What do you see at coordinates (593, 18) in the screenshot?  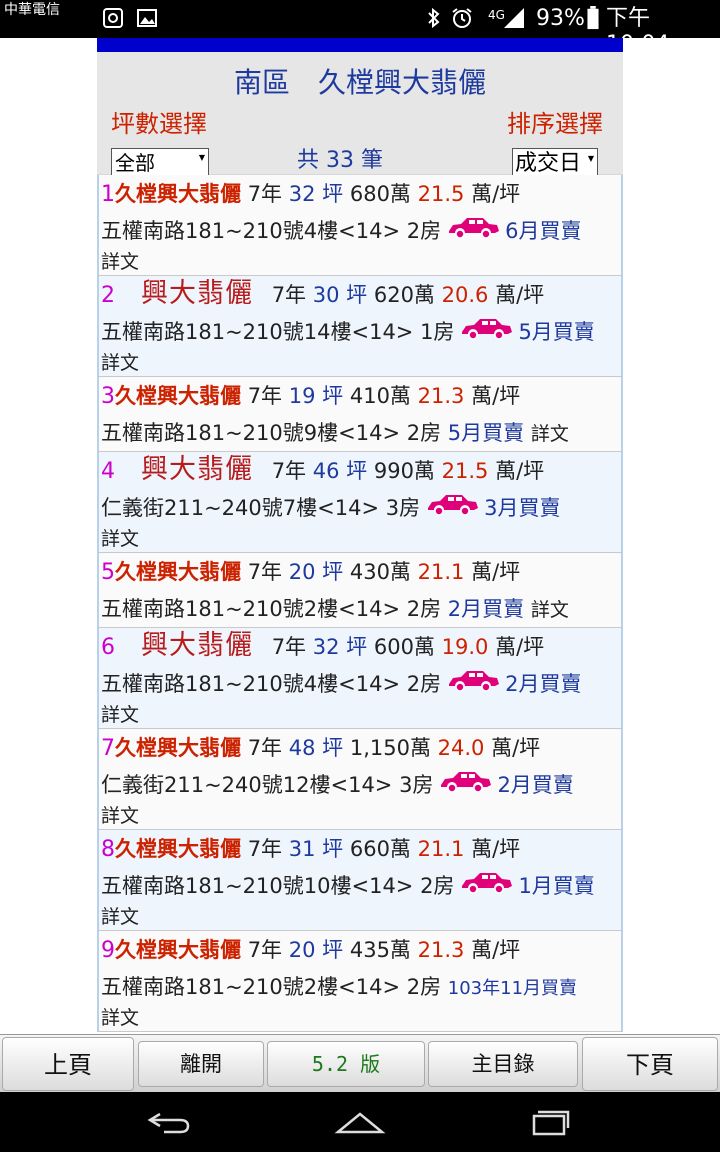 I see `battery-icon` at bounding box center [593, 18].